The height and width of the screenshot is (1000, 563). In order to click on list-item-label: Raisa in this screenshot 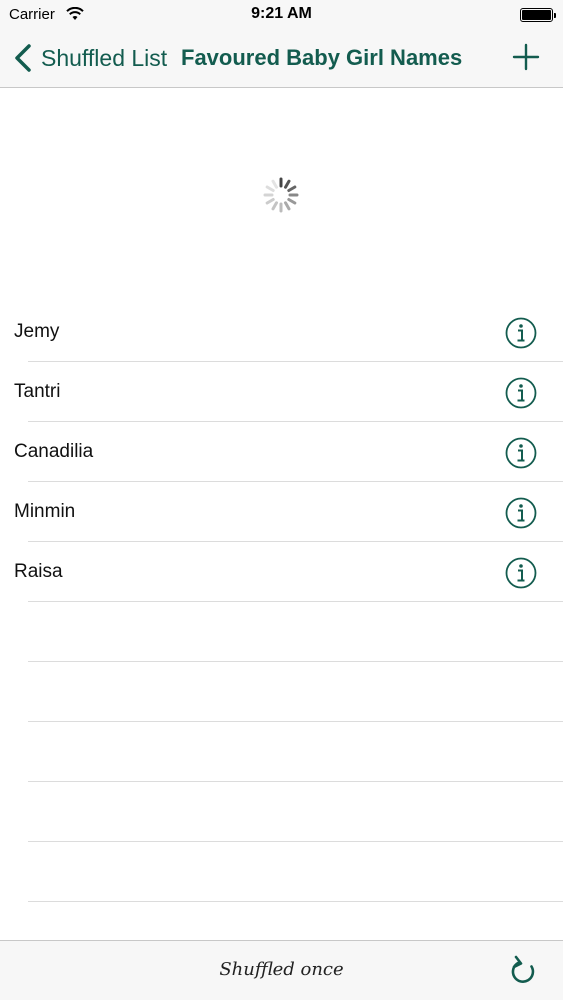, I will do `click(38, 571)`.